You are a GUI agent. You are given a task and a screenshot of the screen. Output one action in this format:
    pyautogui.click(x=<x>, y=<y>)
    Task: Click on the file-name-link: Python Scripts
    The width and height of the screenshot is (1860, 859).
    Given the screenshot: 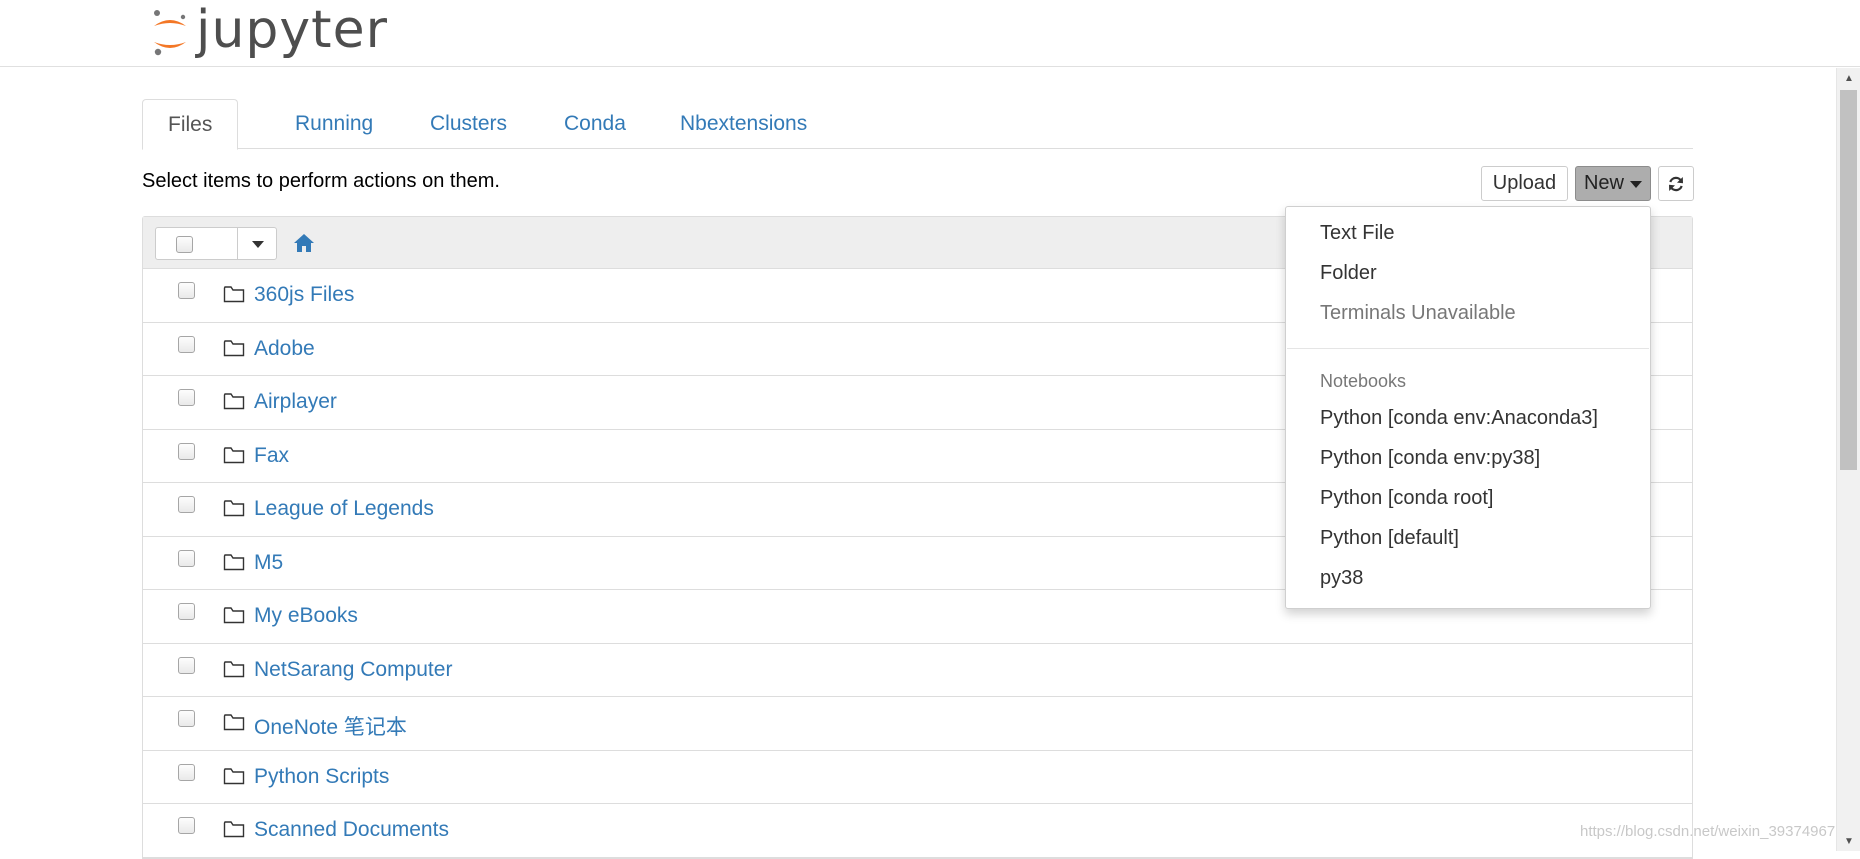 What is the action you would take?
    pyautogui.click(x=321, y=777)
    